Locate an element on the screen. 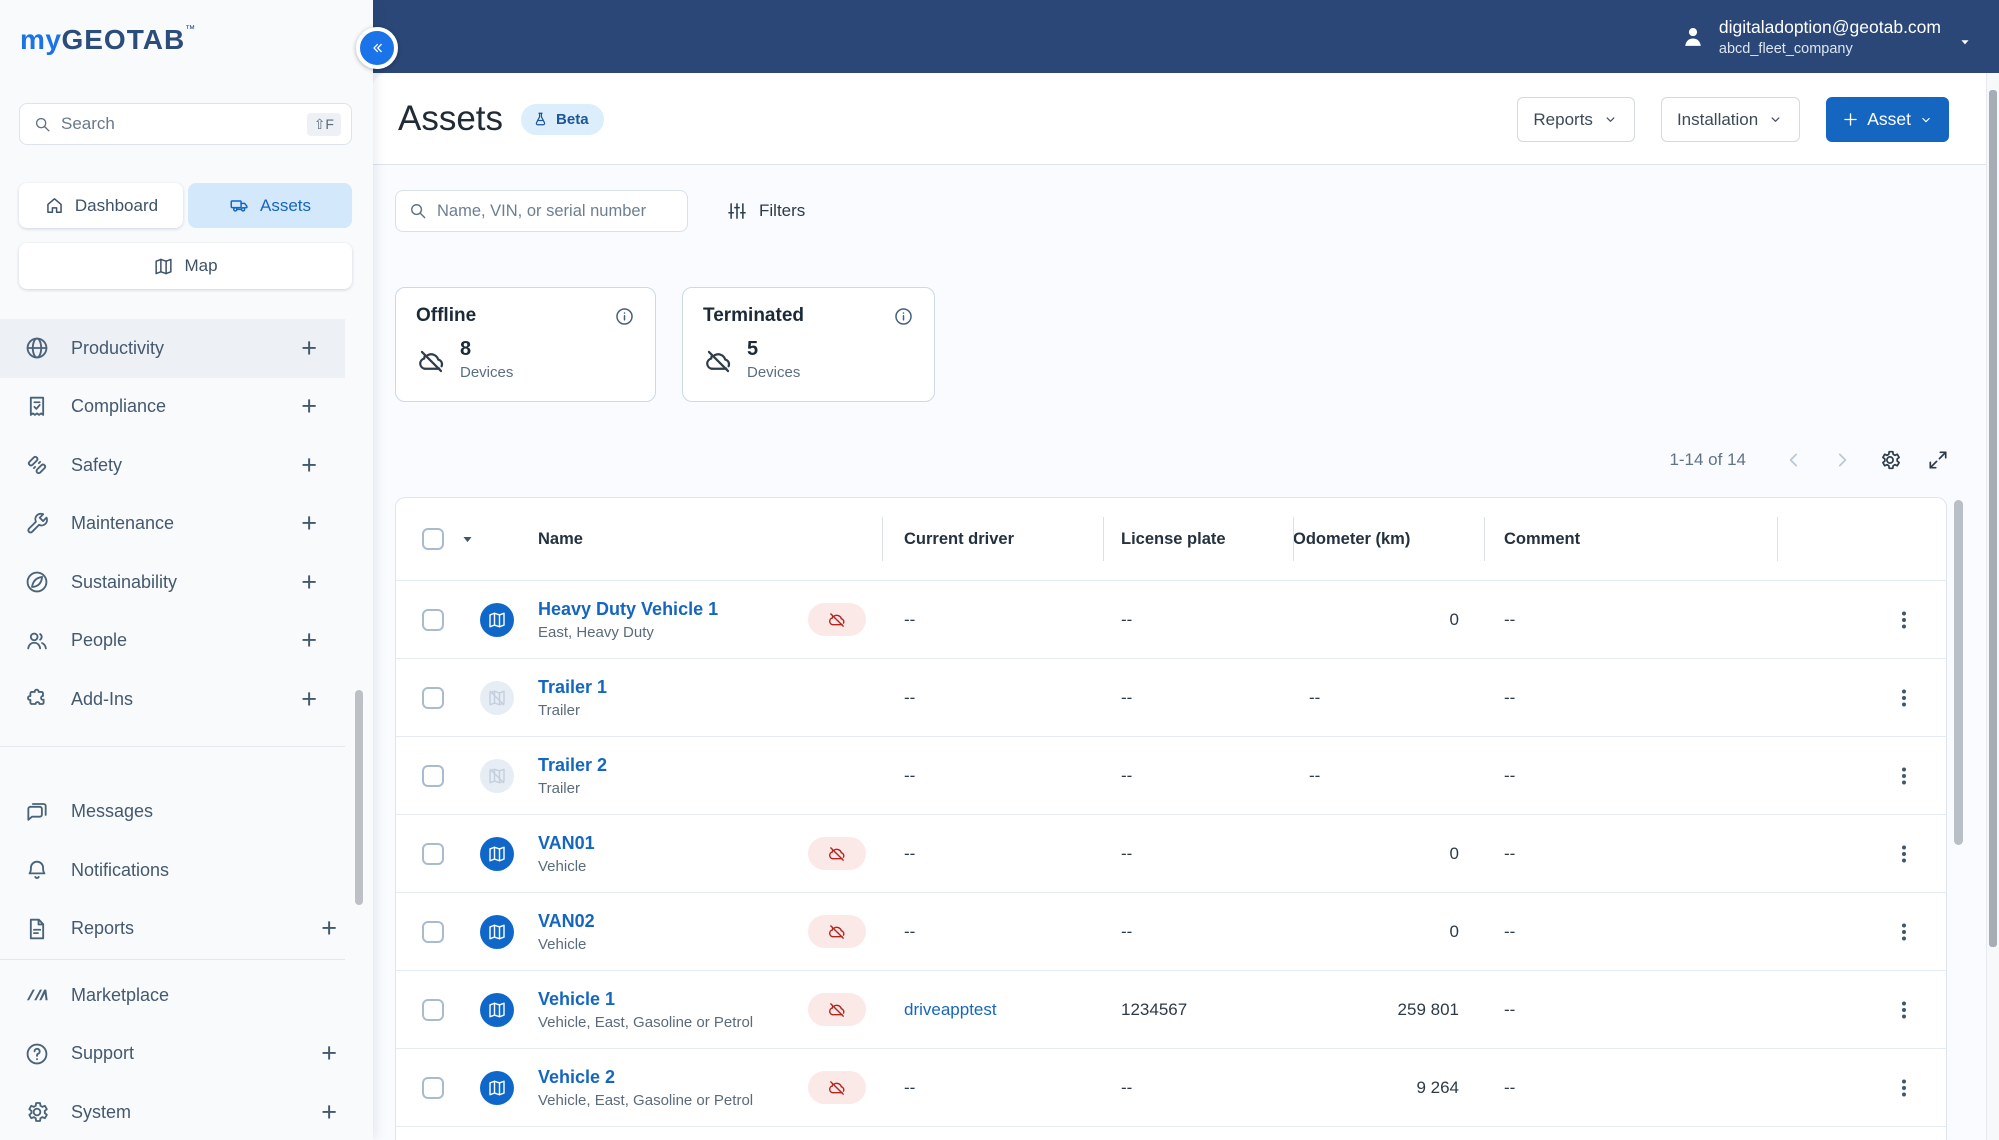 The image size is (1999, 1140). reports-button: Reports is located at coordinates (1576, 119).